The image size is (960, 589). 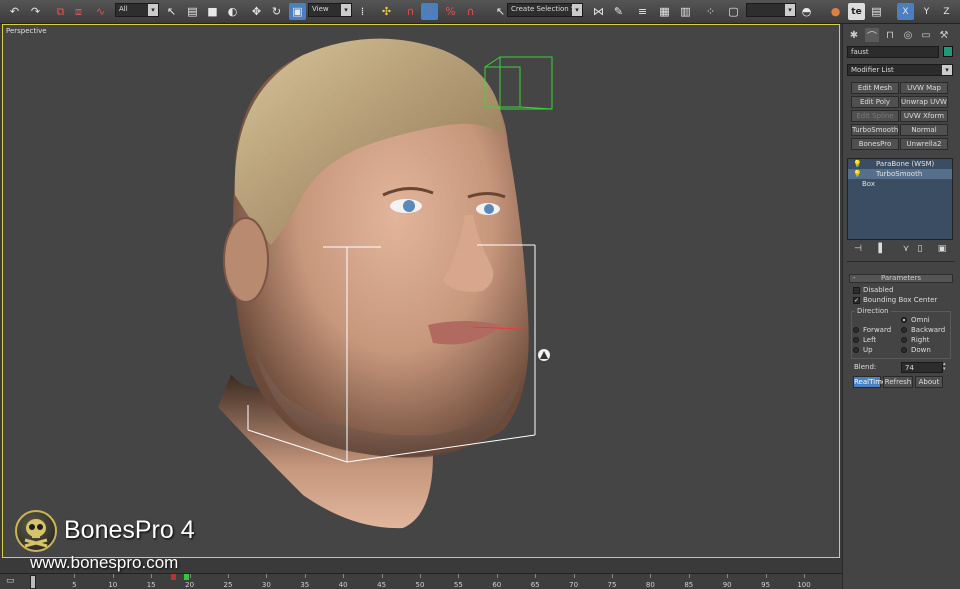 I want to click on hierarchy-tab-icon: ⊓, so click(x=890, y=35).